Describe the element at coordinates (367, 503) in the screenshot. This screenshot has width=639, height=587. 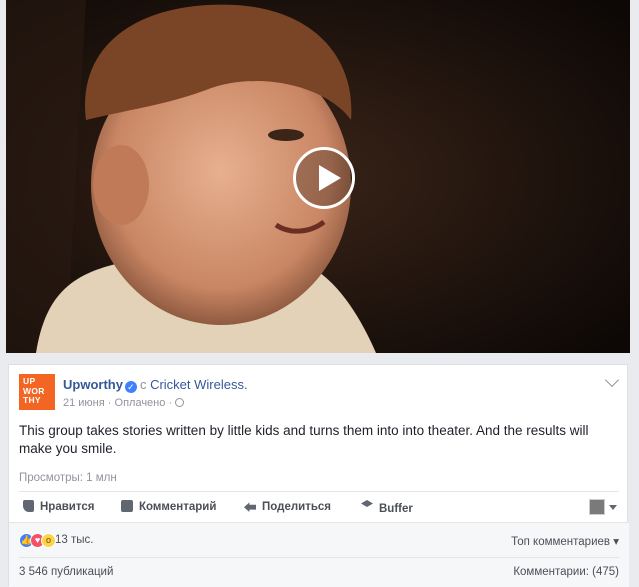
I see `buffer-icon` at that location.